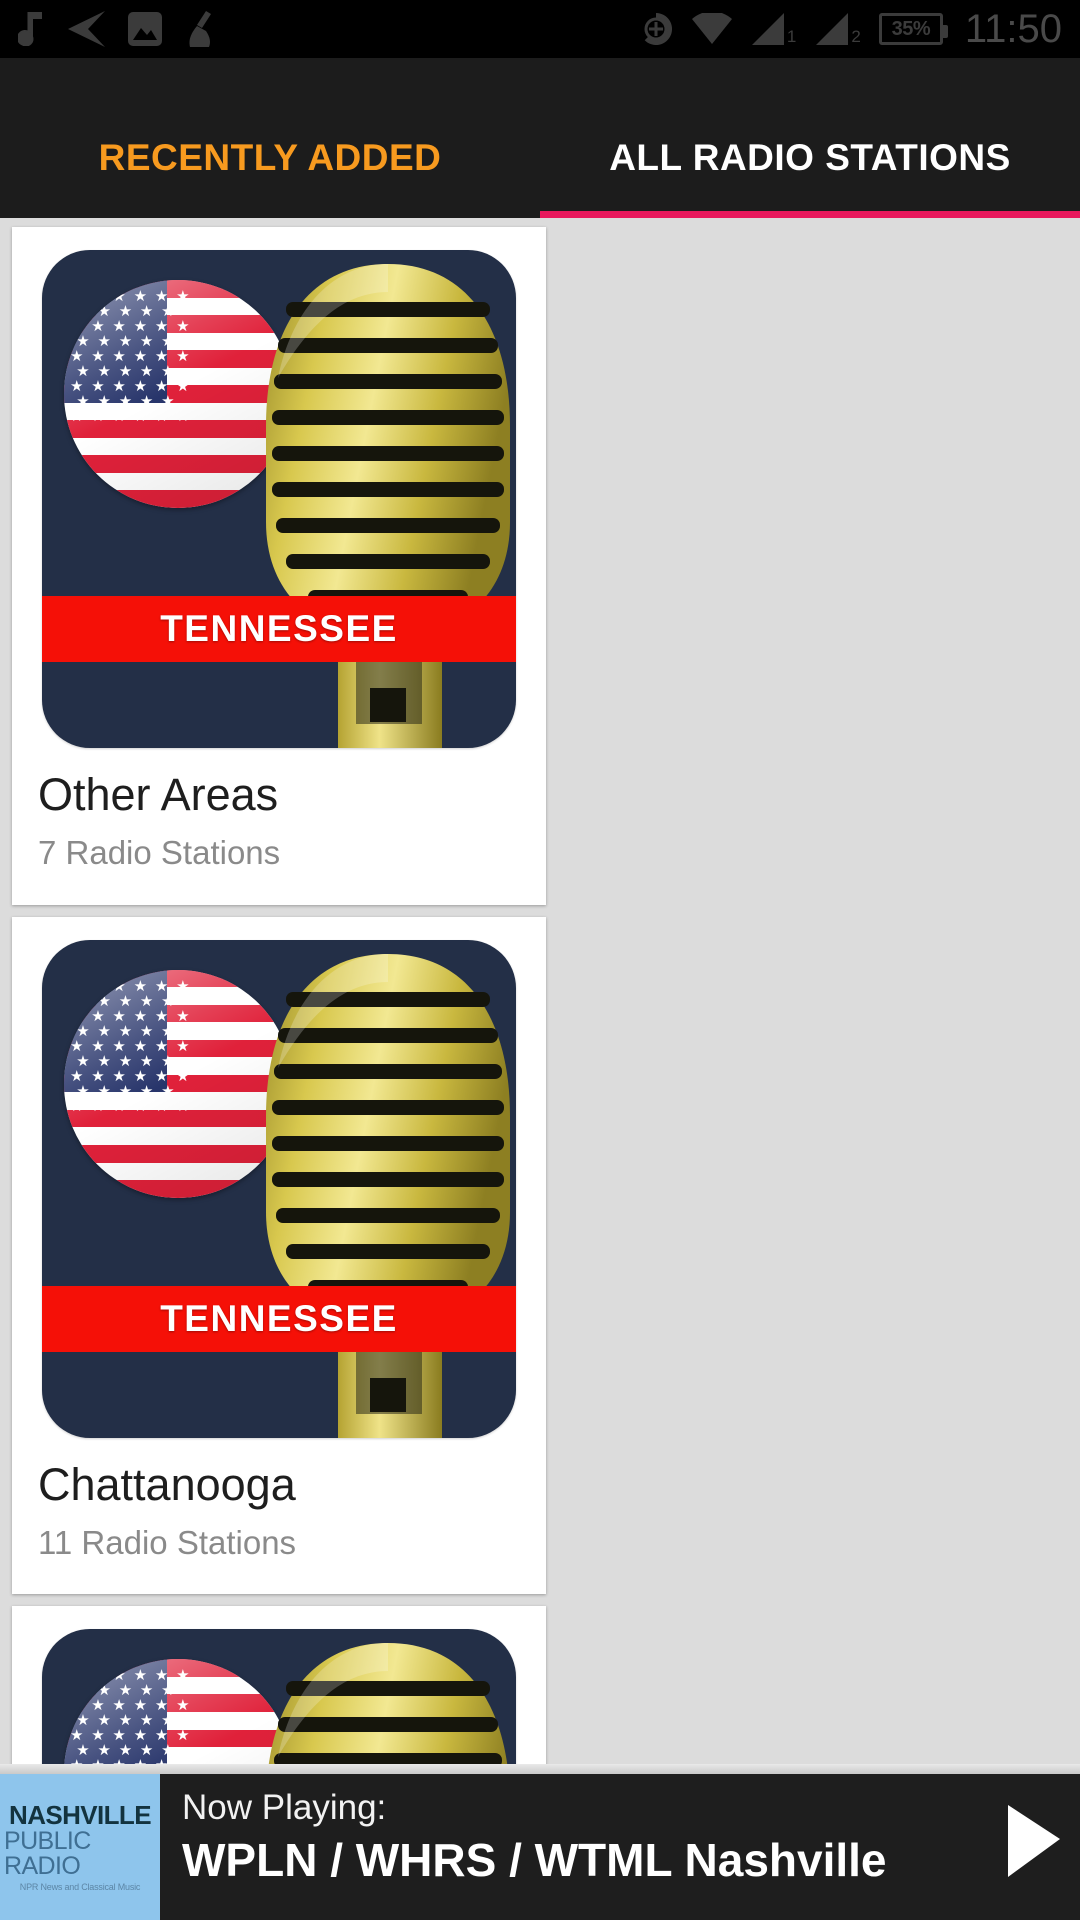 The height and width of the screenshot is (1920, 1080). I want to click on station-group-subtitle: 7 Radio Stations, so click(159, 853).